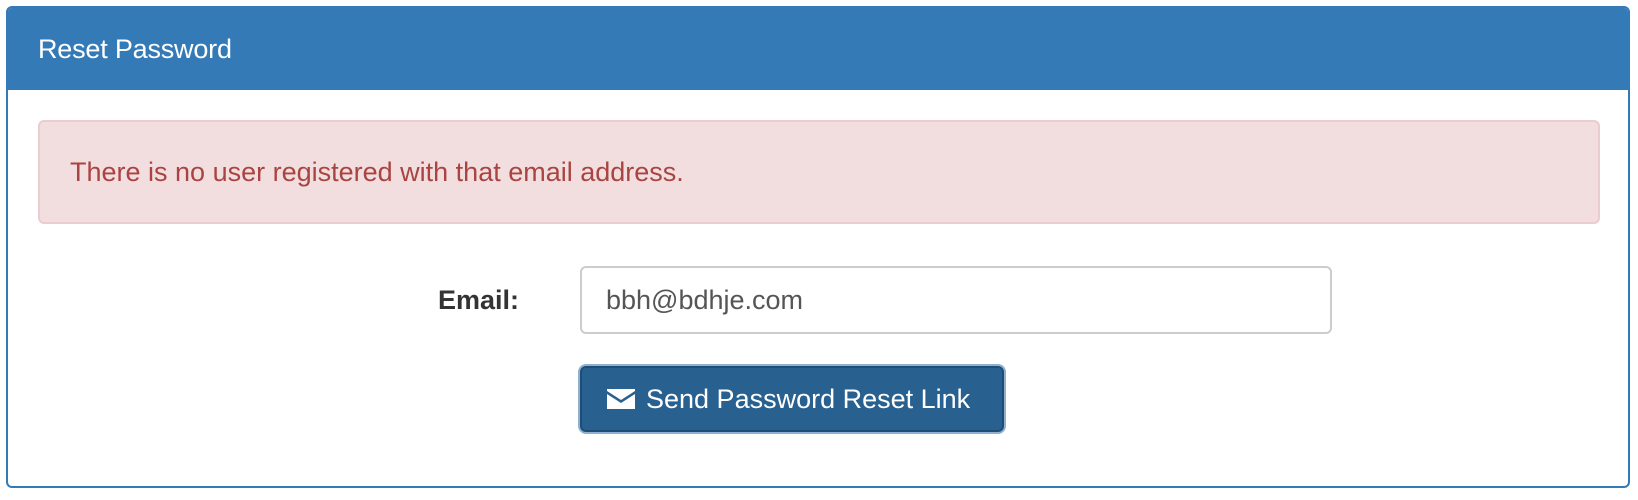  What do you see at coordinates (135, 48) in the screenshot?
I see `panel-title: Reset Password` at bounding box center [135, 48].